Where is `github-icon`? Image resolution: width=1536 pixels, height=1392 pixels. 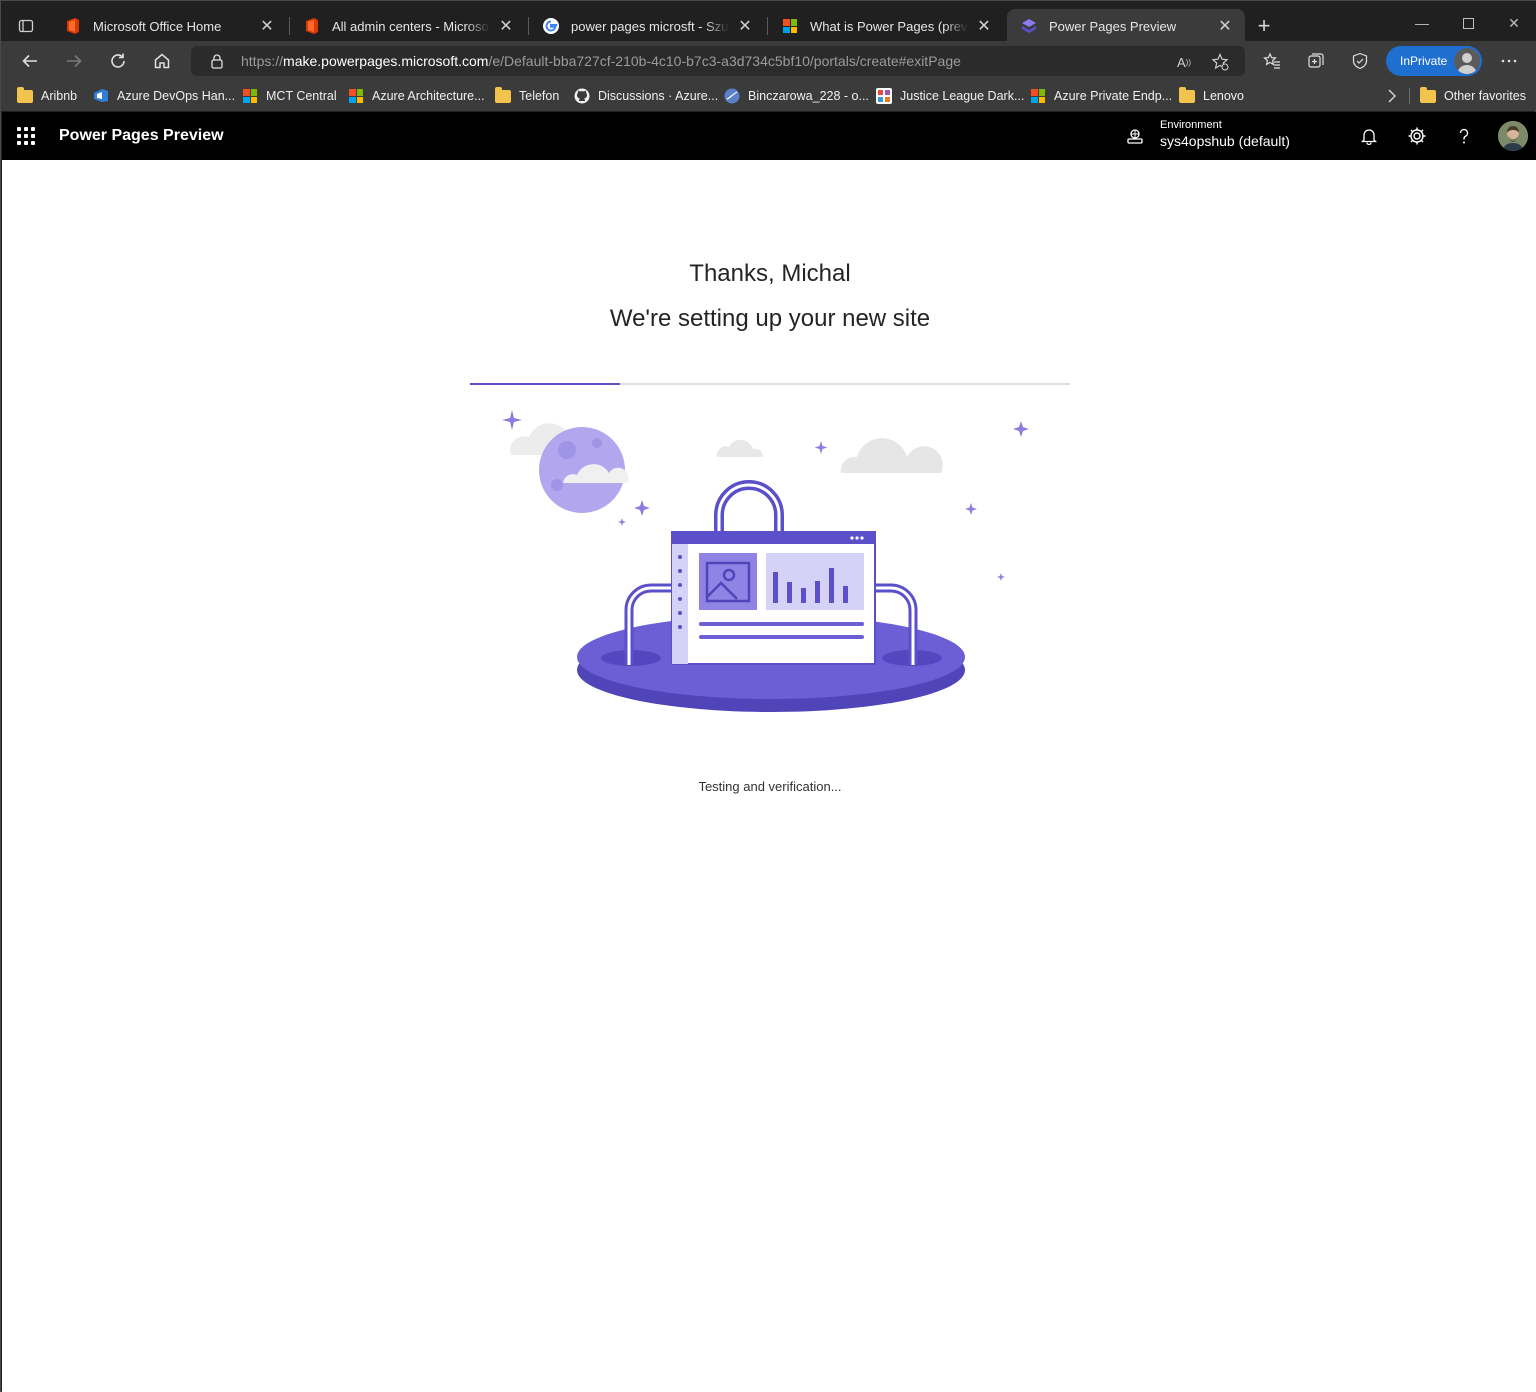
github-icon is located at coordinates (582, 96).